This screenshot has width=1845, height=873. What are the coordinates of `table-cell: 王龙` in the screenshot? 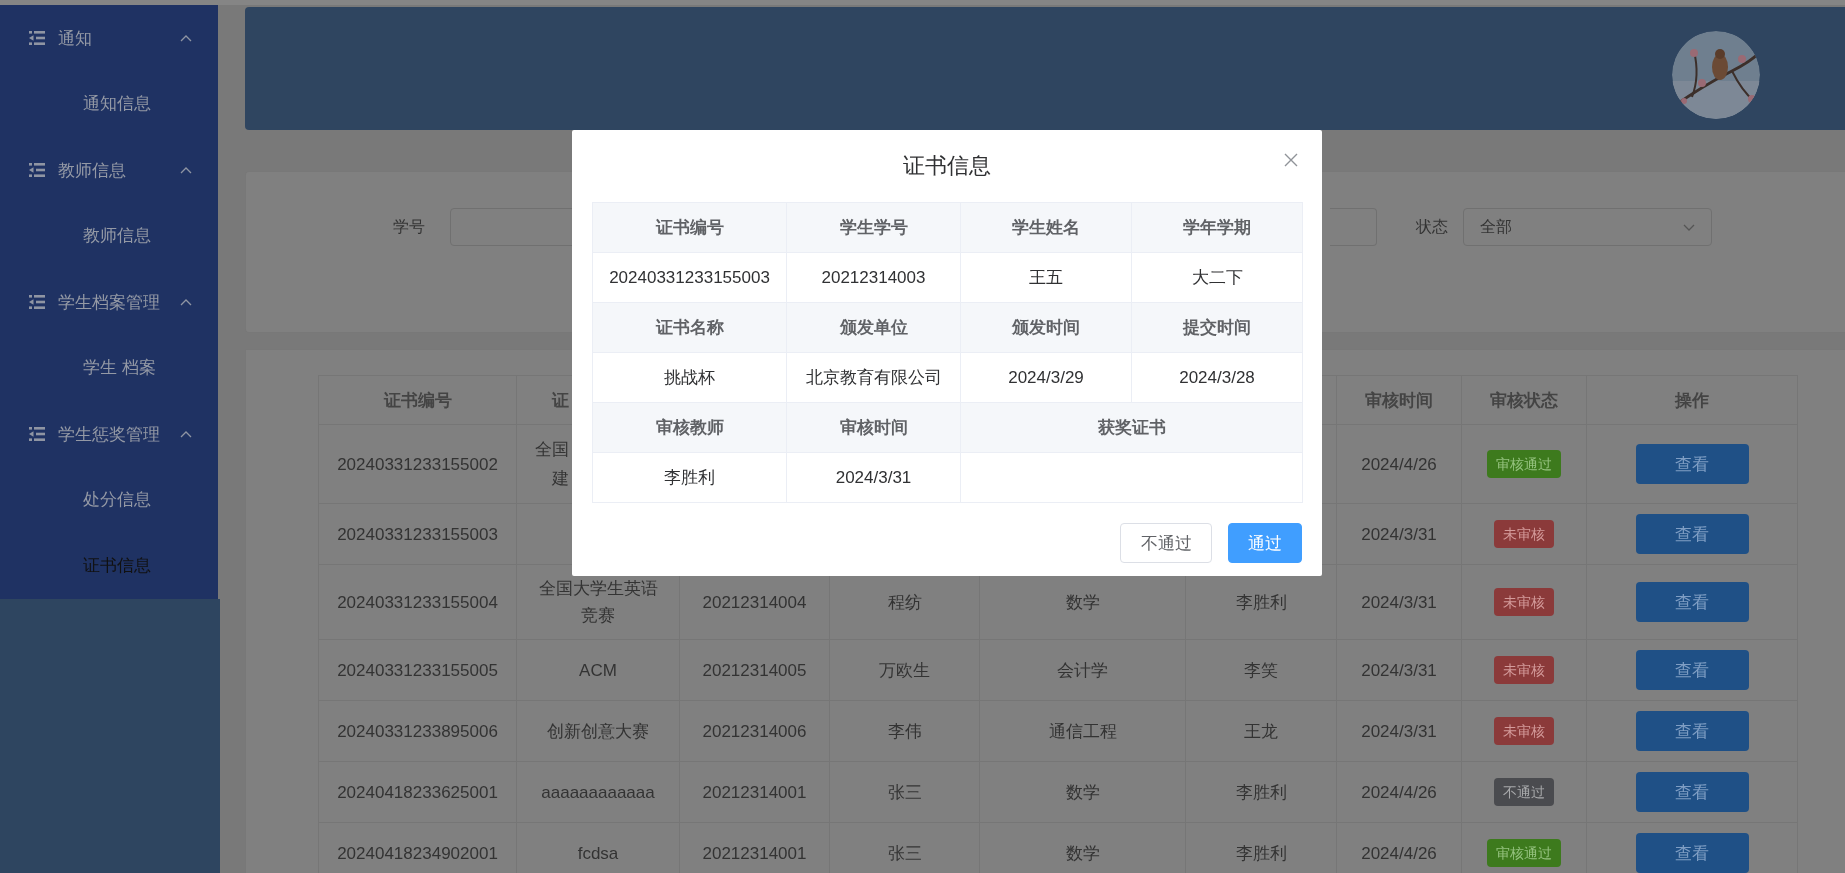 It's located at (1261, 731).